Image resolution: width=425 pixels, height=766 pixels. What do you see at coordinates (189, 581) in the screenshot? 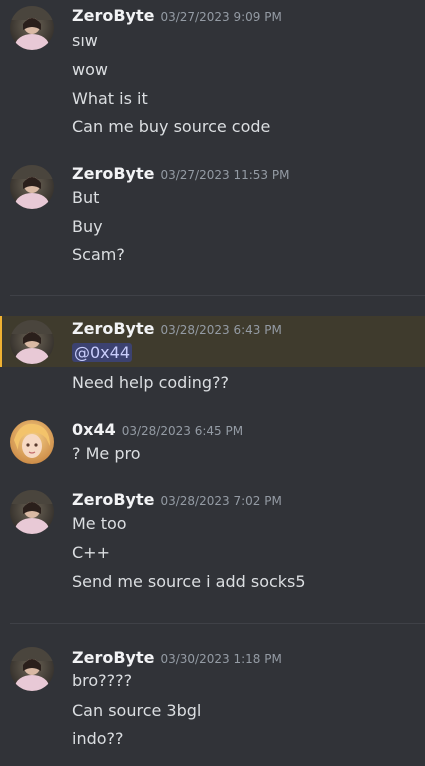
I see `message-text: Send me source i add socks5` at bounding box center [189, 581].